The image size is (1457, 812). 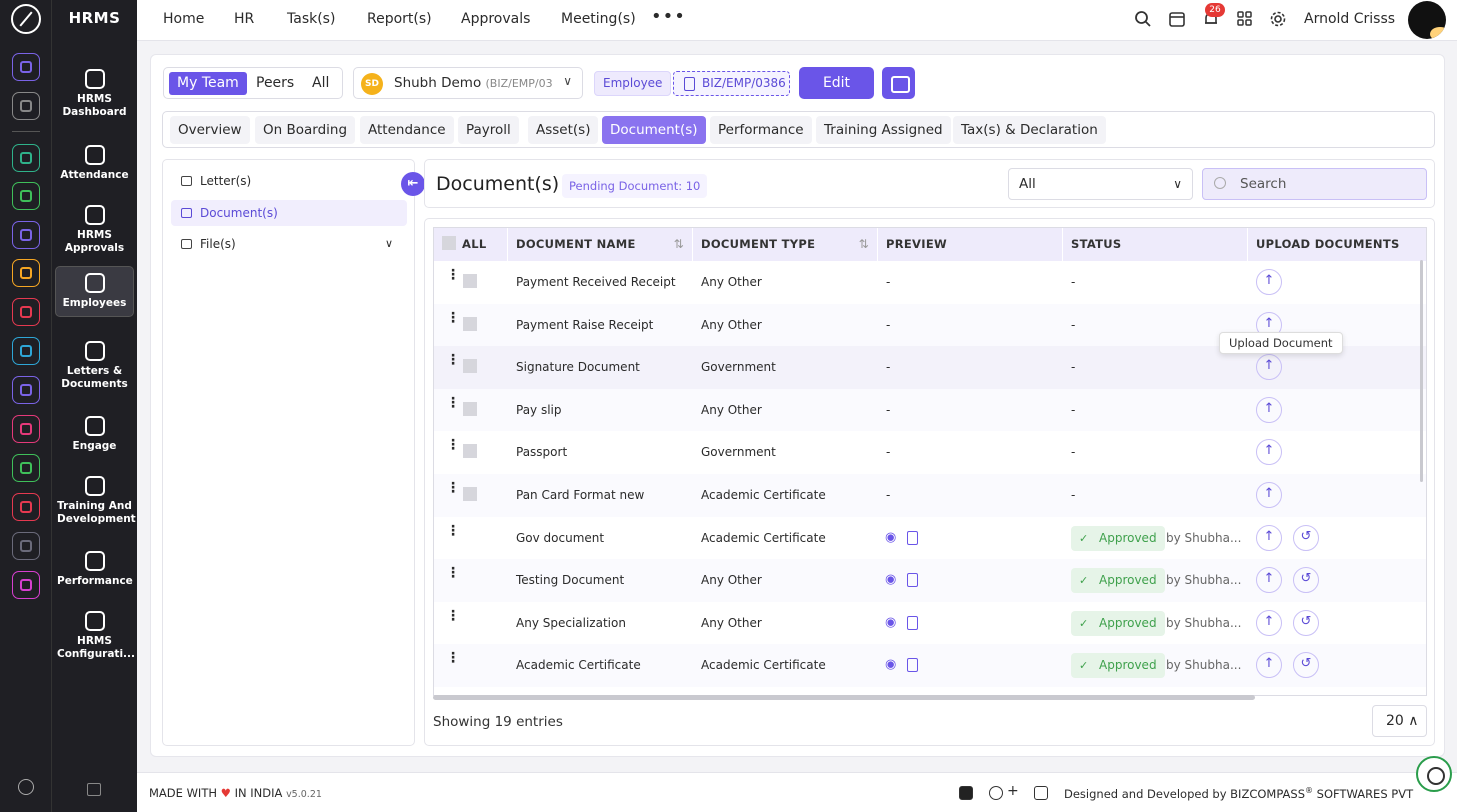 What do you see at coordinates (488, 130) in the screenshot?
I see `tab-payroll: Payroll` at bounding box center [488, 130].